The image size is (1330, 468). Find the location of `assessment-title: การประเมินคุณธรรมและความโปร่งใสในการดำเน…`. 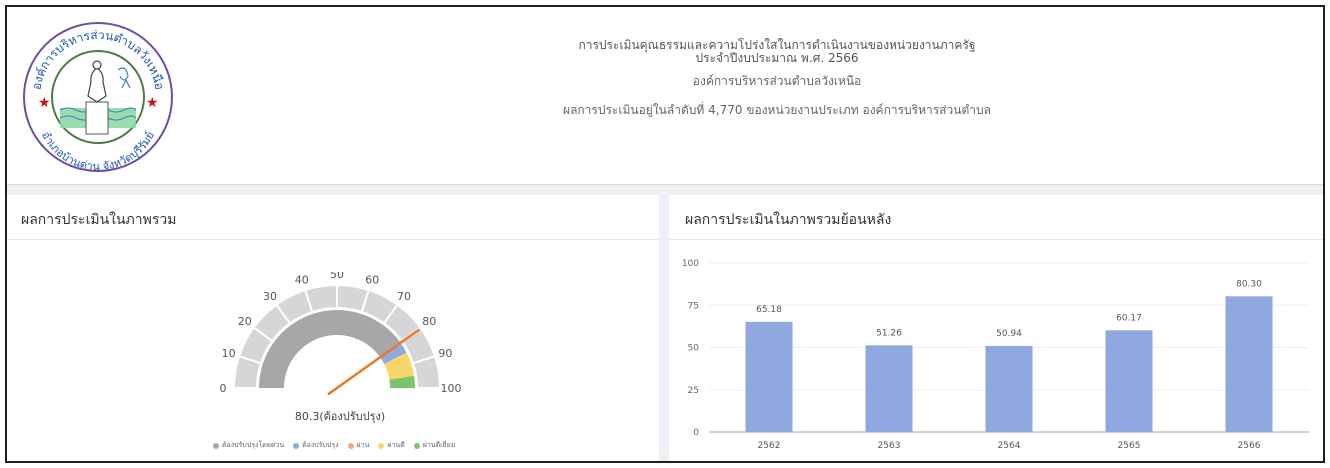

assessment-title: การประเมินคุณธรรมและความโปร่งใสในการดำเน… is located at coordinates (777, 45).